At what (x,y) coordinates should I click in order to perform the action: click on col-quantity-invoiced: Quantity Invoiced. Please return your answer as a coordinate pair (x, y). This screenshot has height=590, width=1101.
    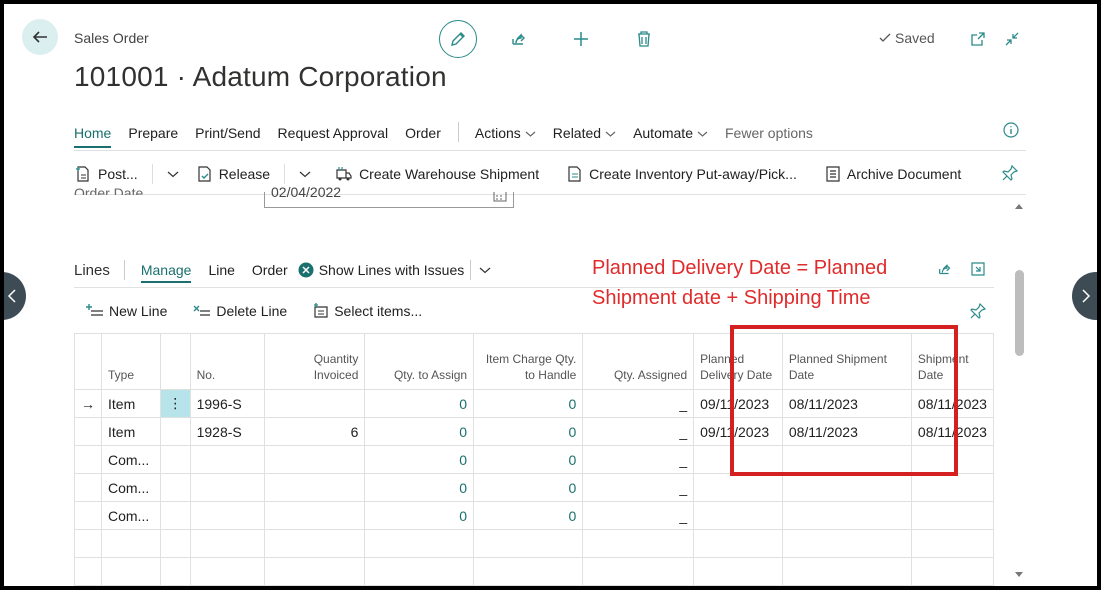
    Looking at the image, I should click on (315, 361).